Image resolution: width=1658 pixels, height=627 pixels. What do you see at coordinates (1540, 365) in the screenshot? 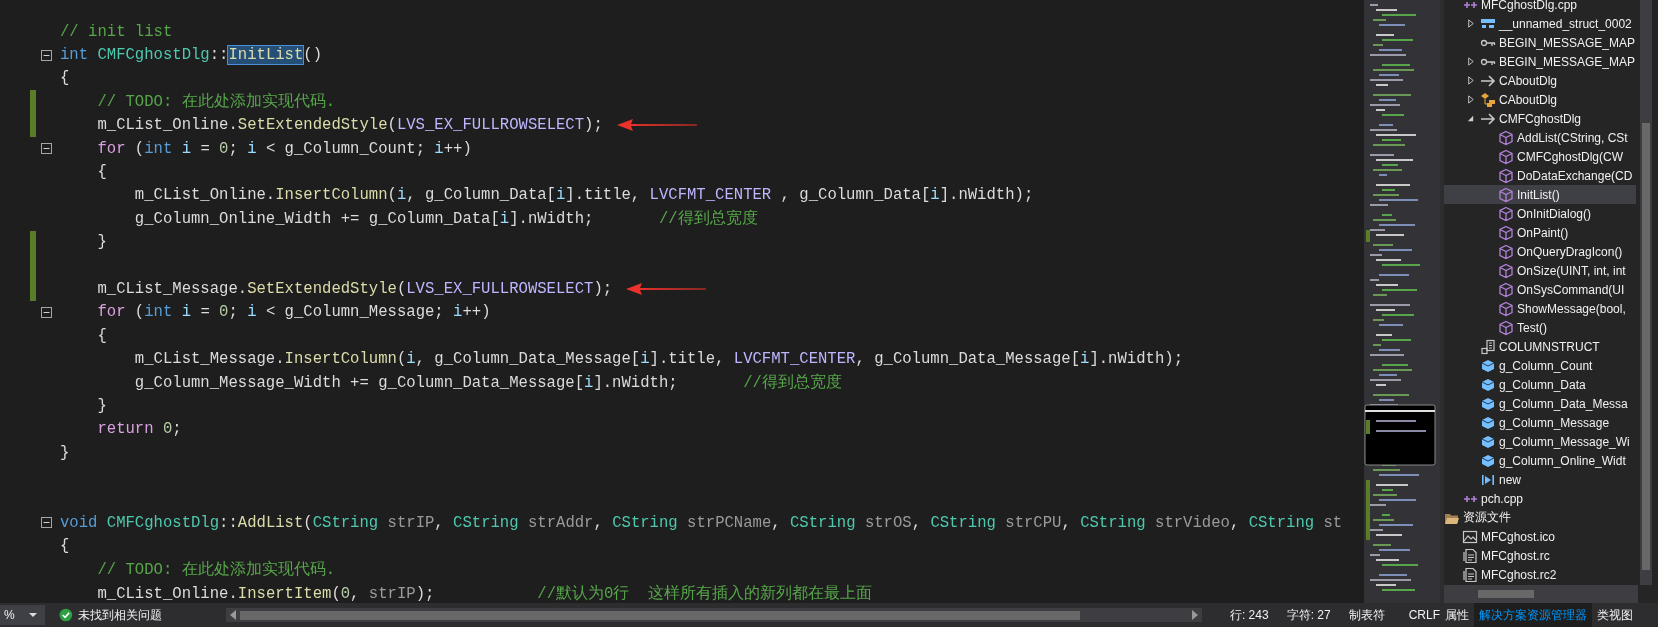
I see `tree-item: g_Column_Count` at bounding box center [1540, 365].